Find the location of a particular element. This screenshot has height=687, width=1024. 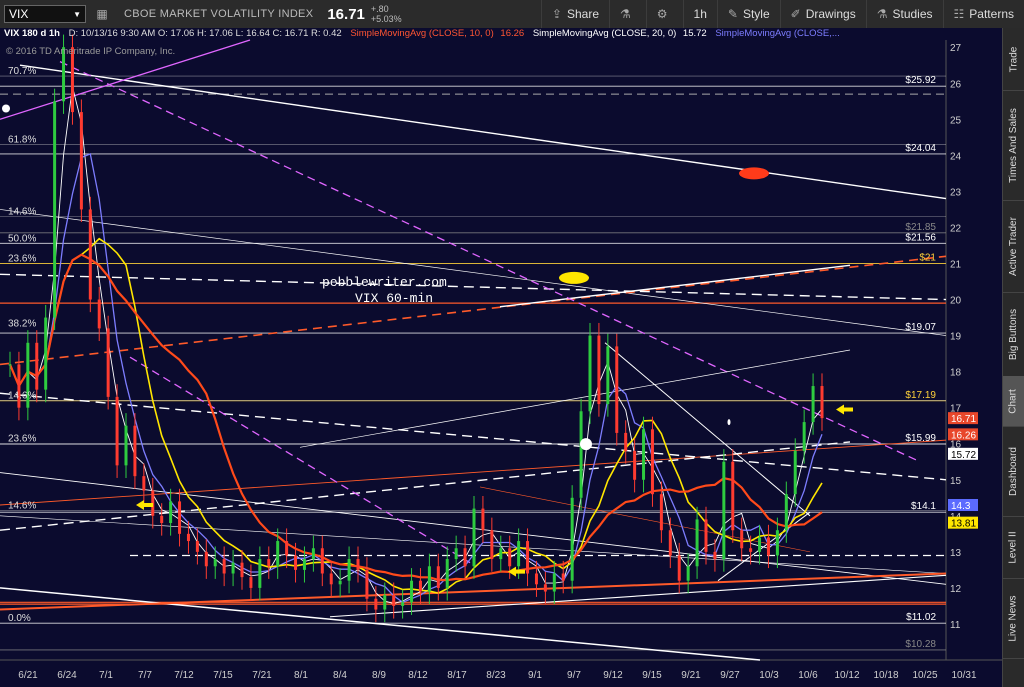

flask-icon: ⚗ is located at coordinates (625, 14).